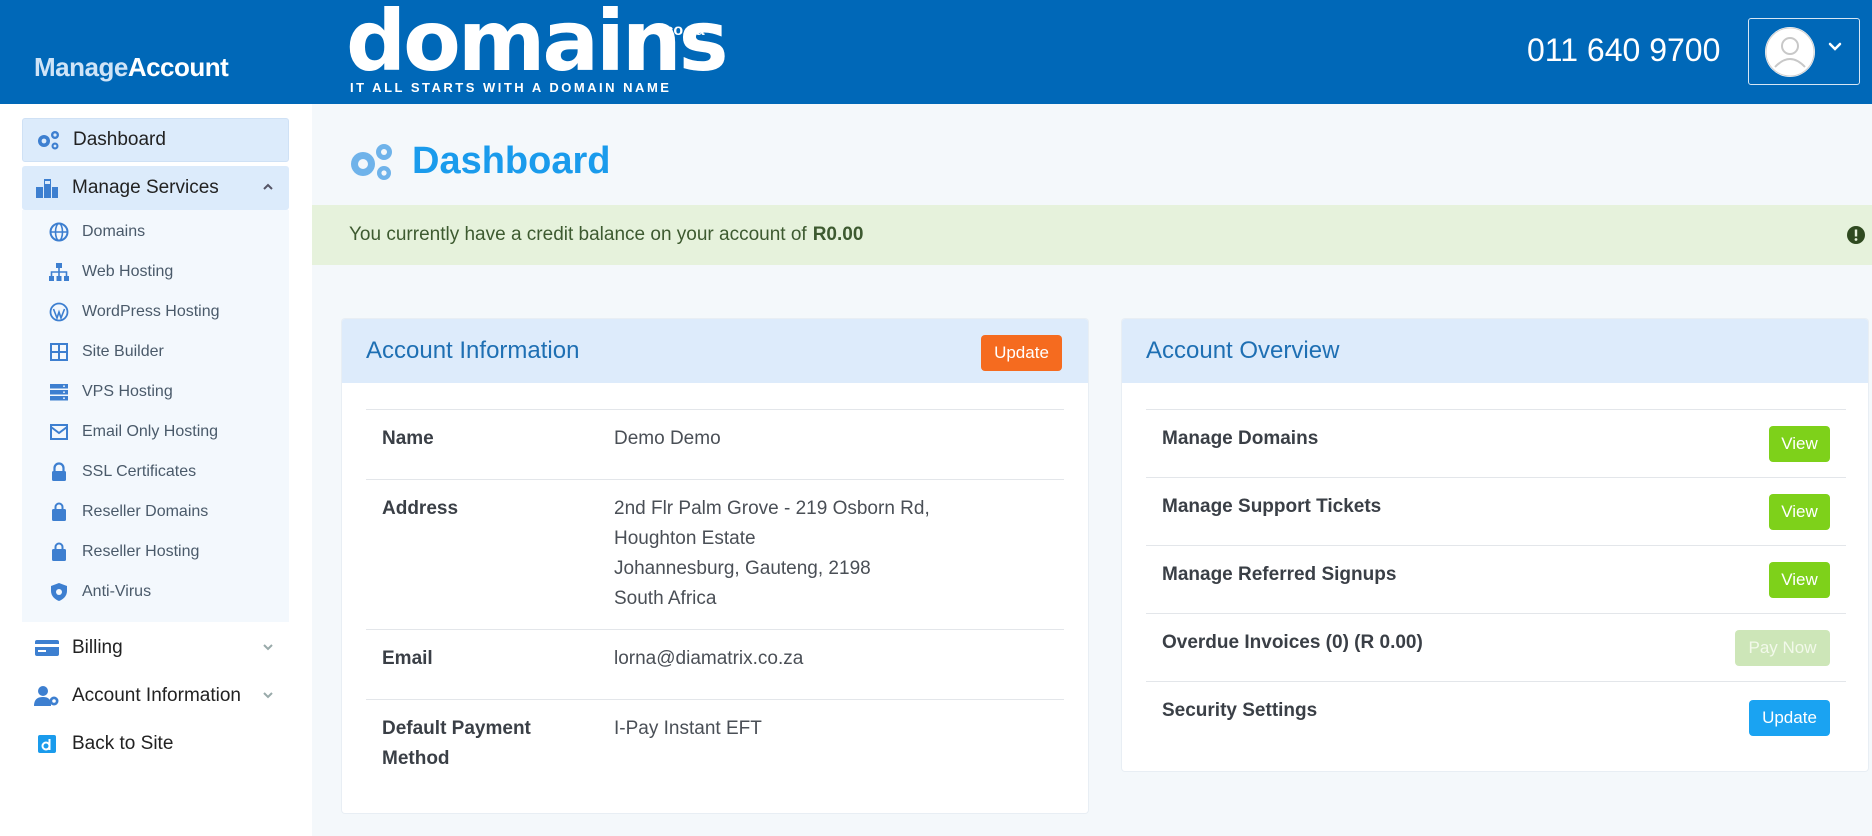 This screenshot has width=1872, height=836. I want to click on overview-row-label: Manage Domains, so click(1240, 438).